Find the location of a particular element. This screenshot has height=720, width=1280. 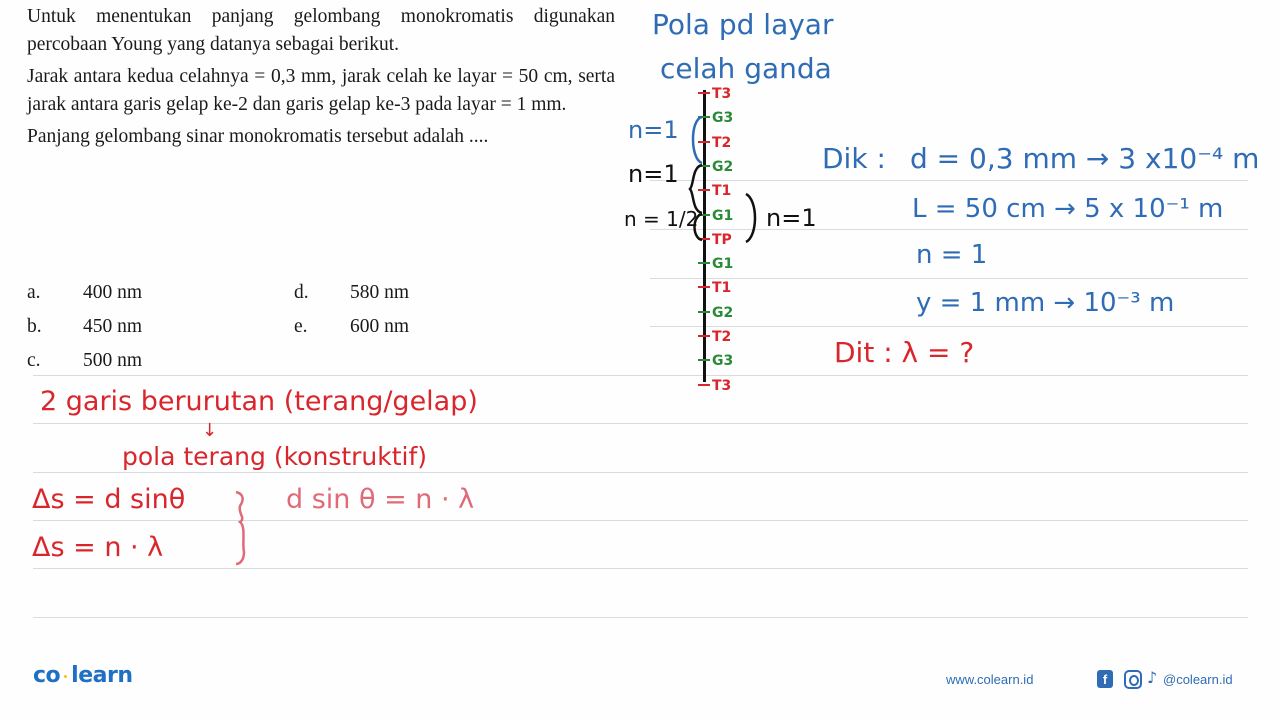

option-e: e. 600 nm is located at coordinates (351, 327).